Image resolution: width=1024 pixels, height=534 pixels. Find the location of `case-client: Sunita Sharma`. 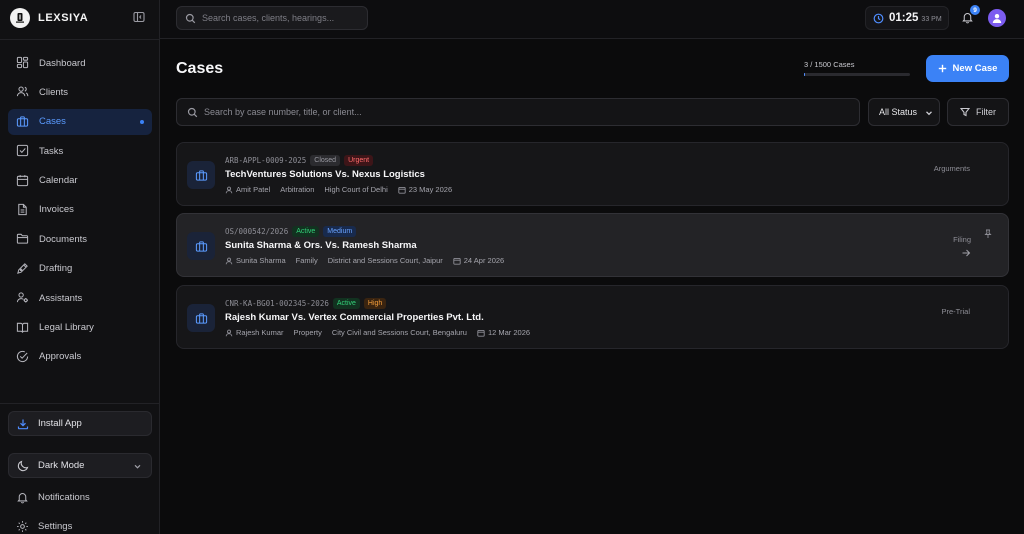

case-client: Sunita Sharma is located at coordinates (261, 260).